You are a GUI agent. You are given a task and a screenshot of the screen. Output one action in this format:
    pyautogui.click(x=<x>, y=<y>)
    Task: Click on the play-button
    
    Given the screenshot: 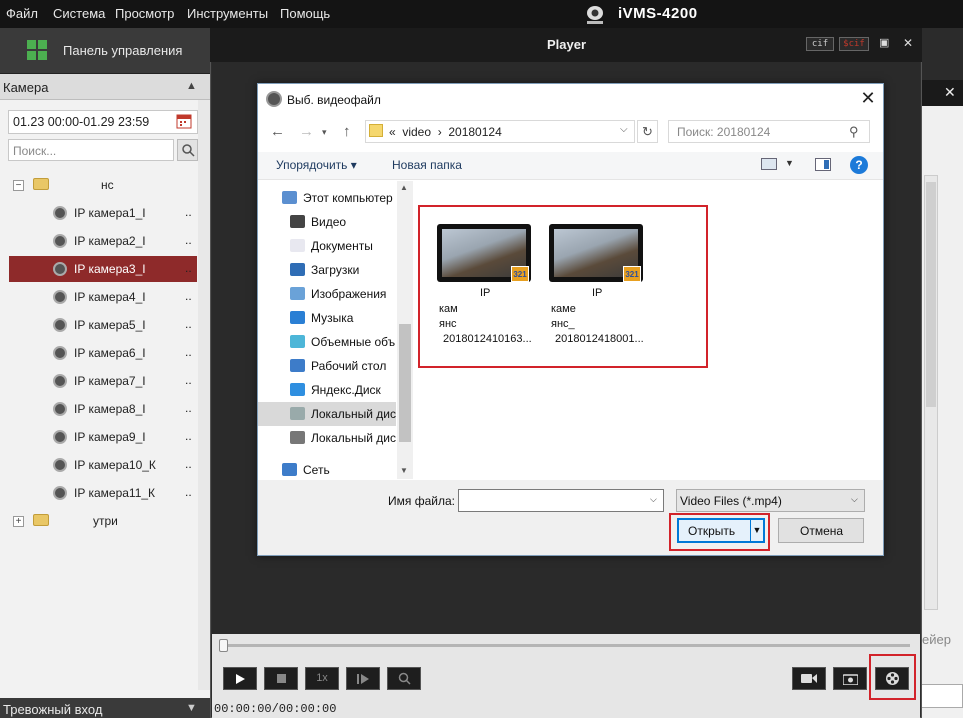 What is the action you would take?
    pyautogui.click(x=240, y=678)
    